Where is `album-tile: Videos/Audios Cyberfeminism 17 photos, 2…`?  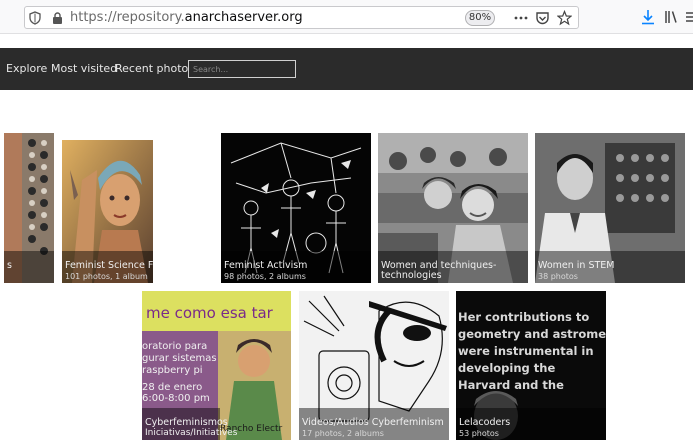 album-tile: Videos/Audios Cyberfeminism 17 photos, 2… is located at coordinates (374, 365).